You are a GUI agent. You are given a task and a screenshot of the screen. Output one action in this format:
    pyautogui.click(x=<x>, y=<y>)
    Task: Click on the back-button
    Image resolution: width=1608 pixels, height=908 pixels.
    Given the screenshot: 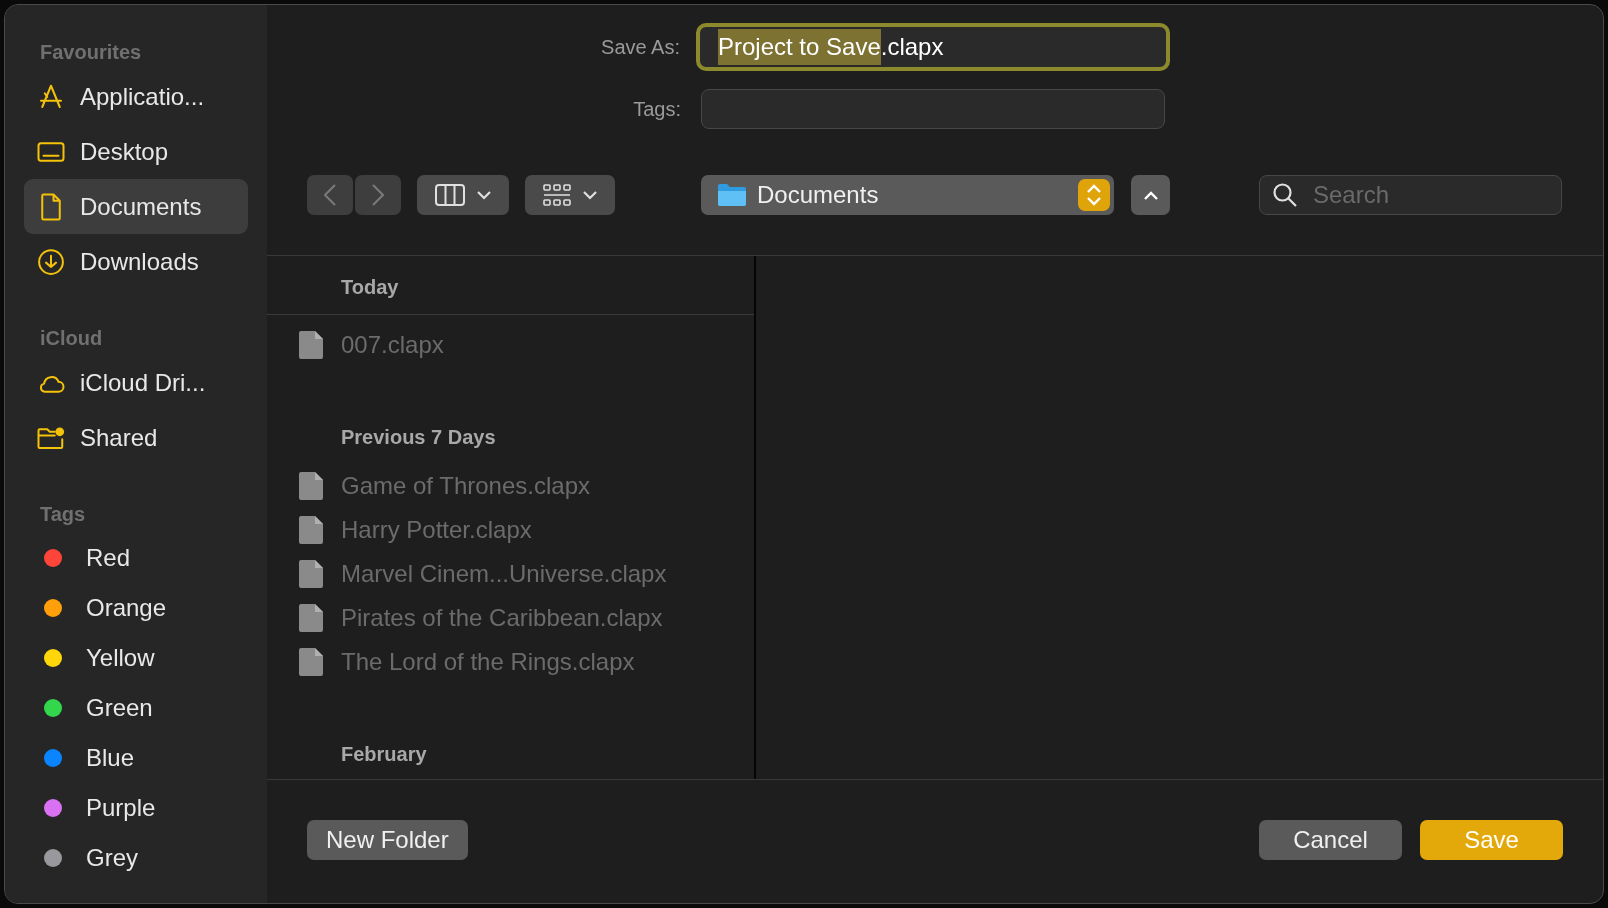 What is the action you would take?
    pyautogui.click(x=330, y=195)
    